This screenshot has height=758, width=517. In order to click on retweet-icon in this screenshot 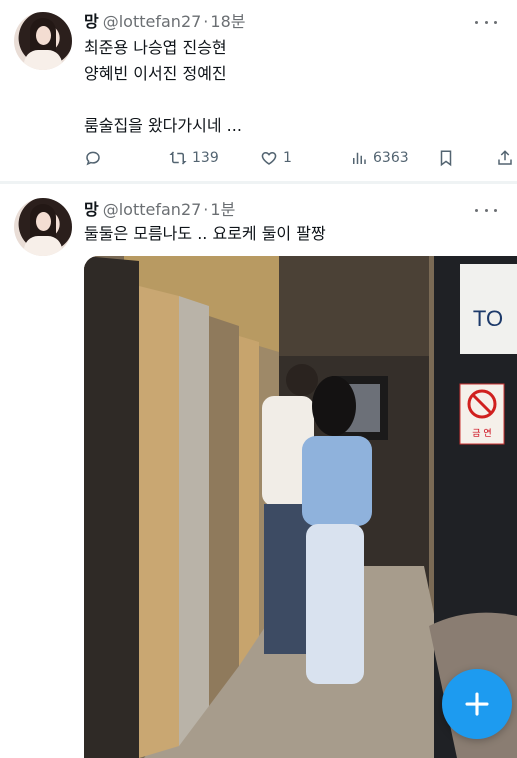, I will do `click(178, 158)`.